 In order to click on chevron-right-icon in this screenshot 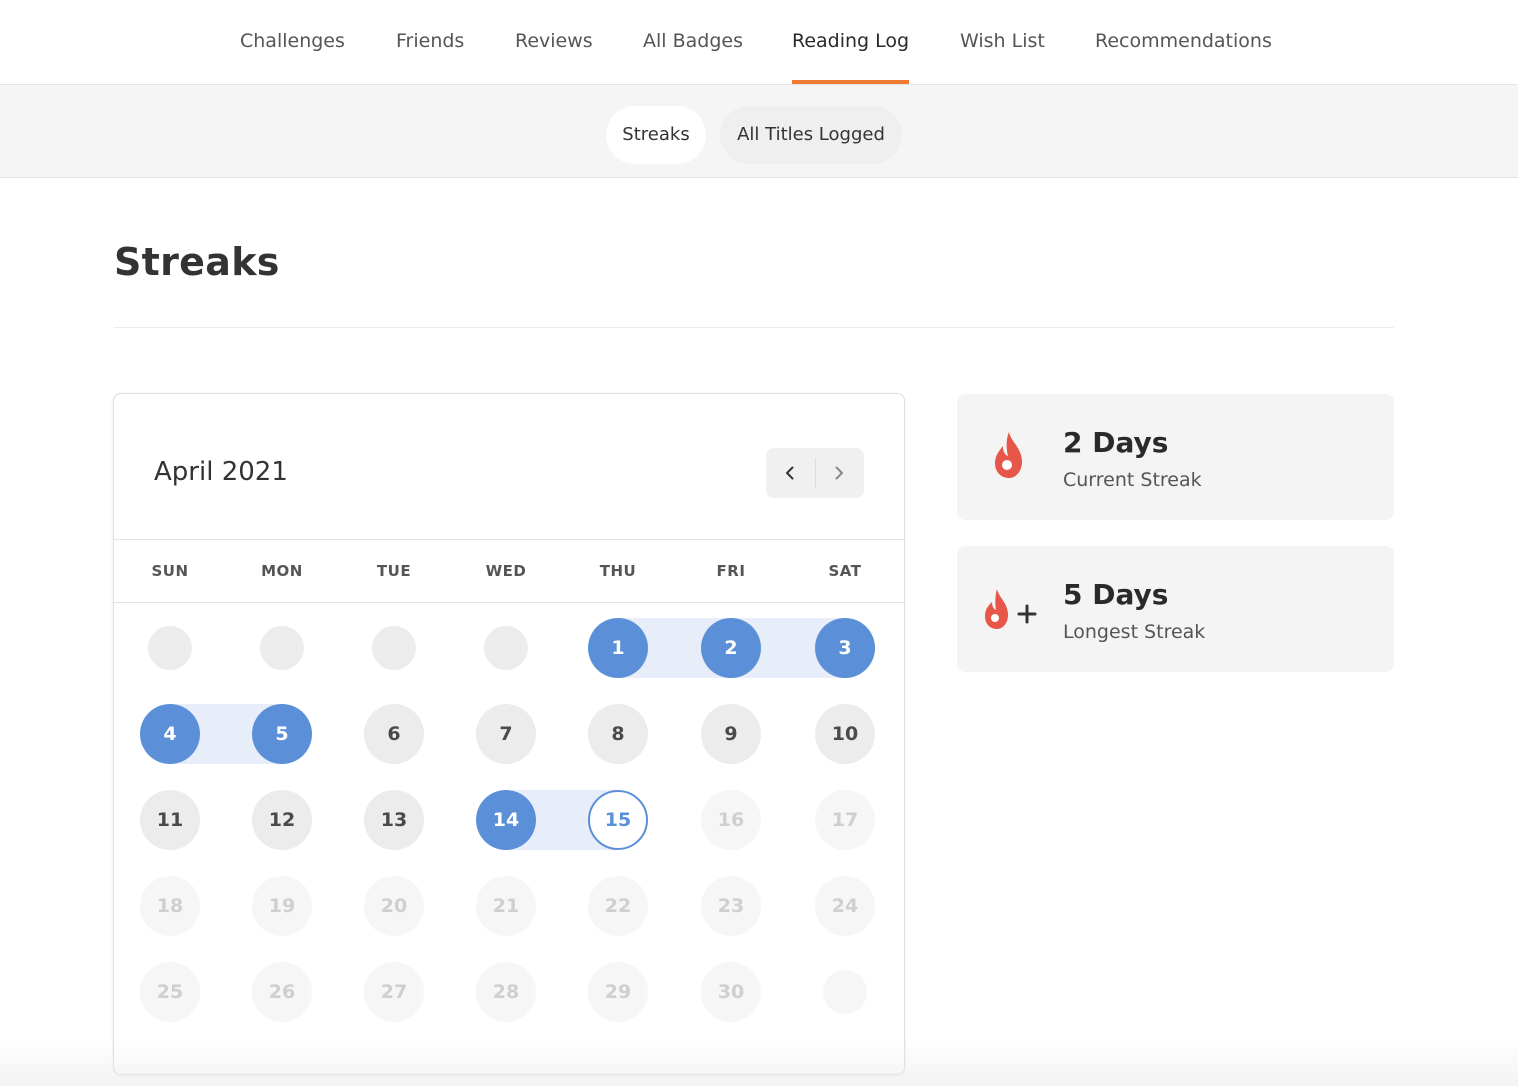, I will do `click(839, 473)`.